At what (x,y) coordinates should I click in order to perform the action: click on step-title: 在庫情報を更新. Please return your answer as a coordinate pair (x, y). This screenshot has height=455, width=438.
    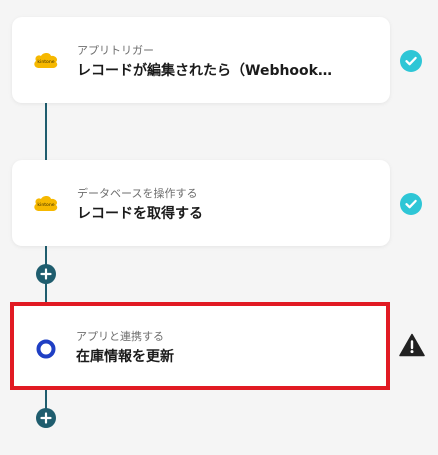
    Looking at the image, I should click on (125, 357).